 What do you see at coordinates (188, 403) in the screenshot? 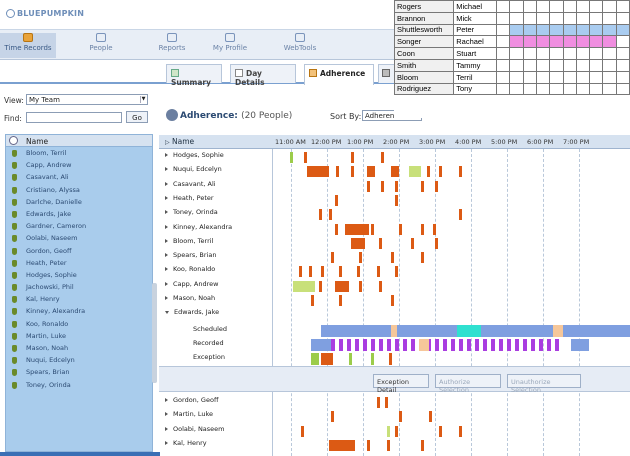
I see `table-row: Gordon, Geoff` at bounding box center [188, 403].